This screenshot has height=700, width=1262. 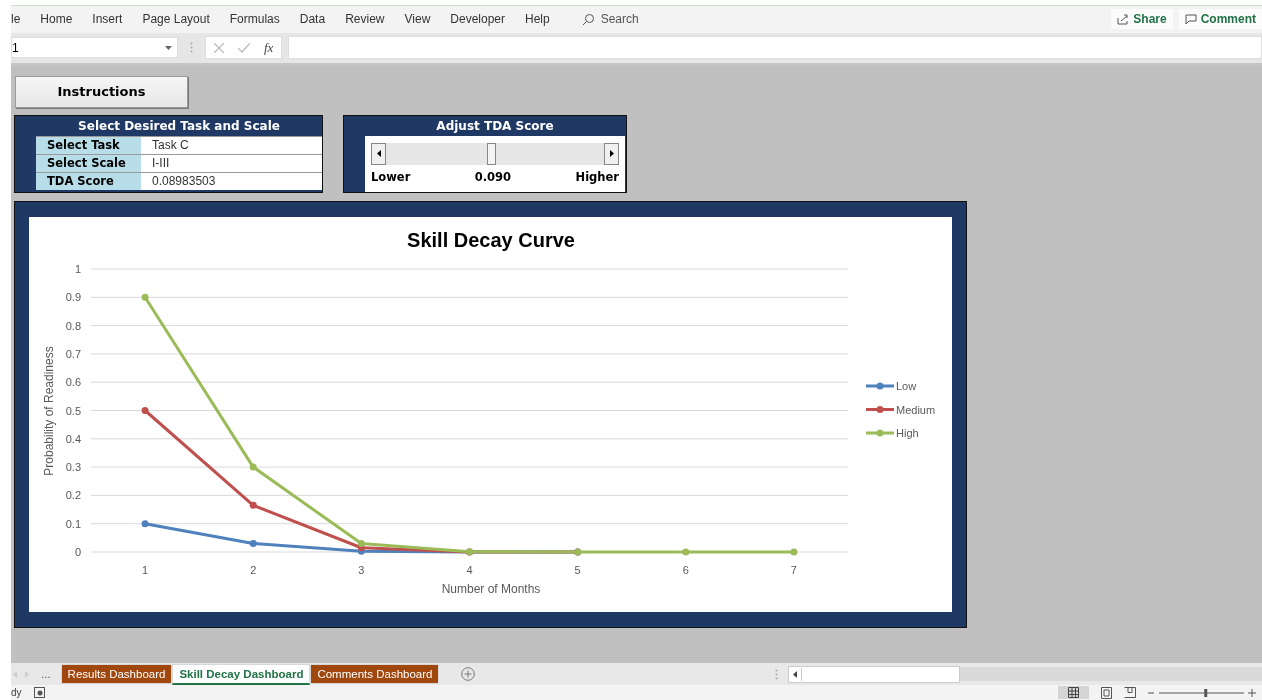 What do you see at coordinates (361, 569) in the screenshot?
I see `x-tick-label: 3` at bounding box center [361, 569].